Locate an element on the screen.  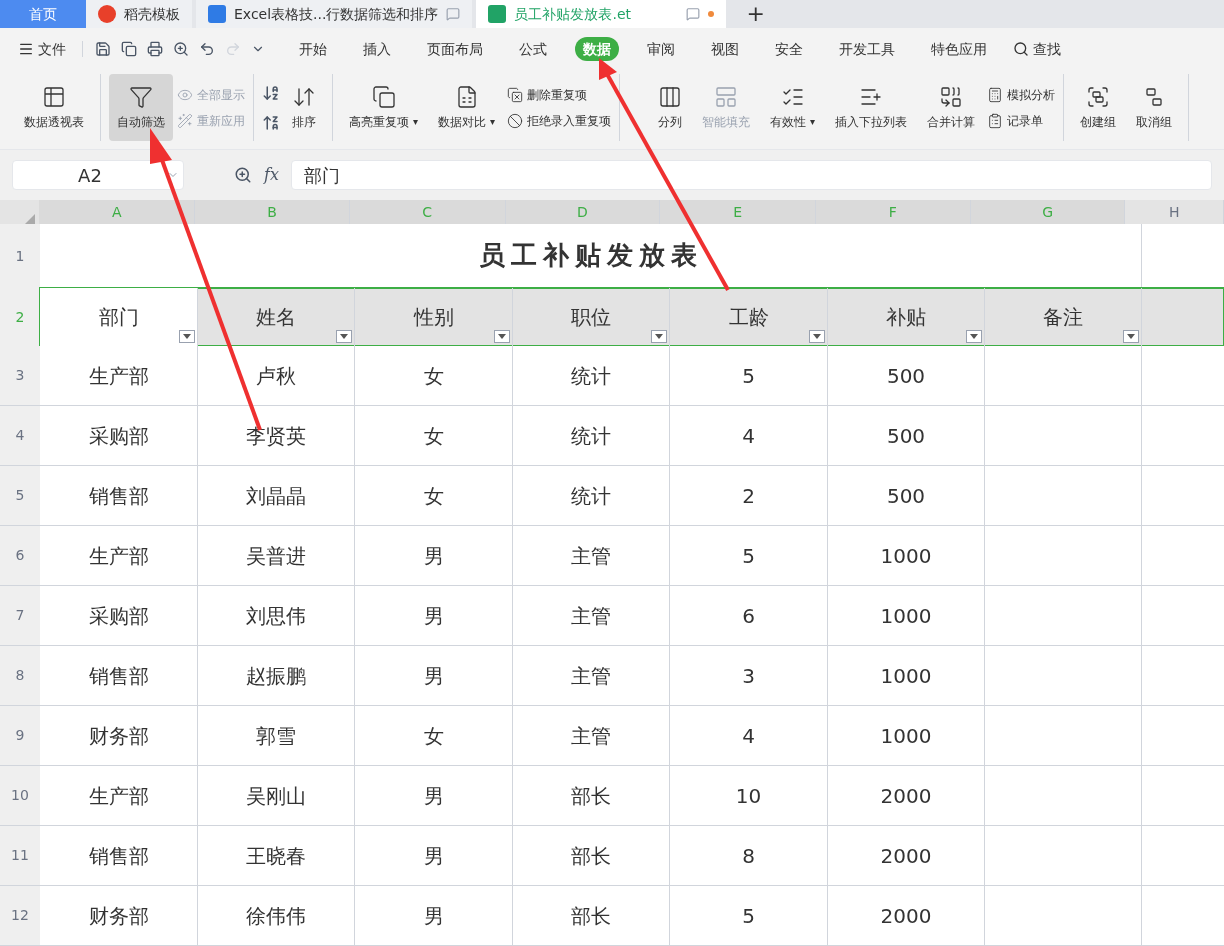
column-heading: 工龄 is located at coordinates (748, 317).